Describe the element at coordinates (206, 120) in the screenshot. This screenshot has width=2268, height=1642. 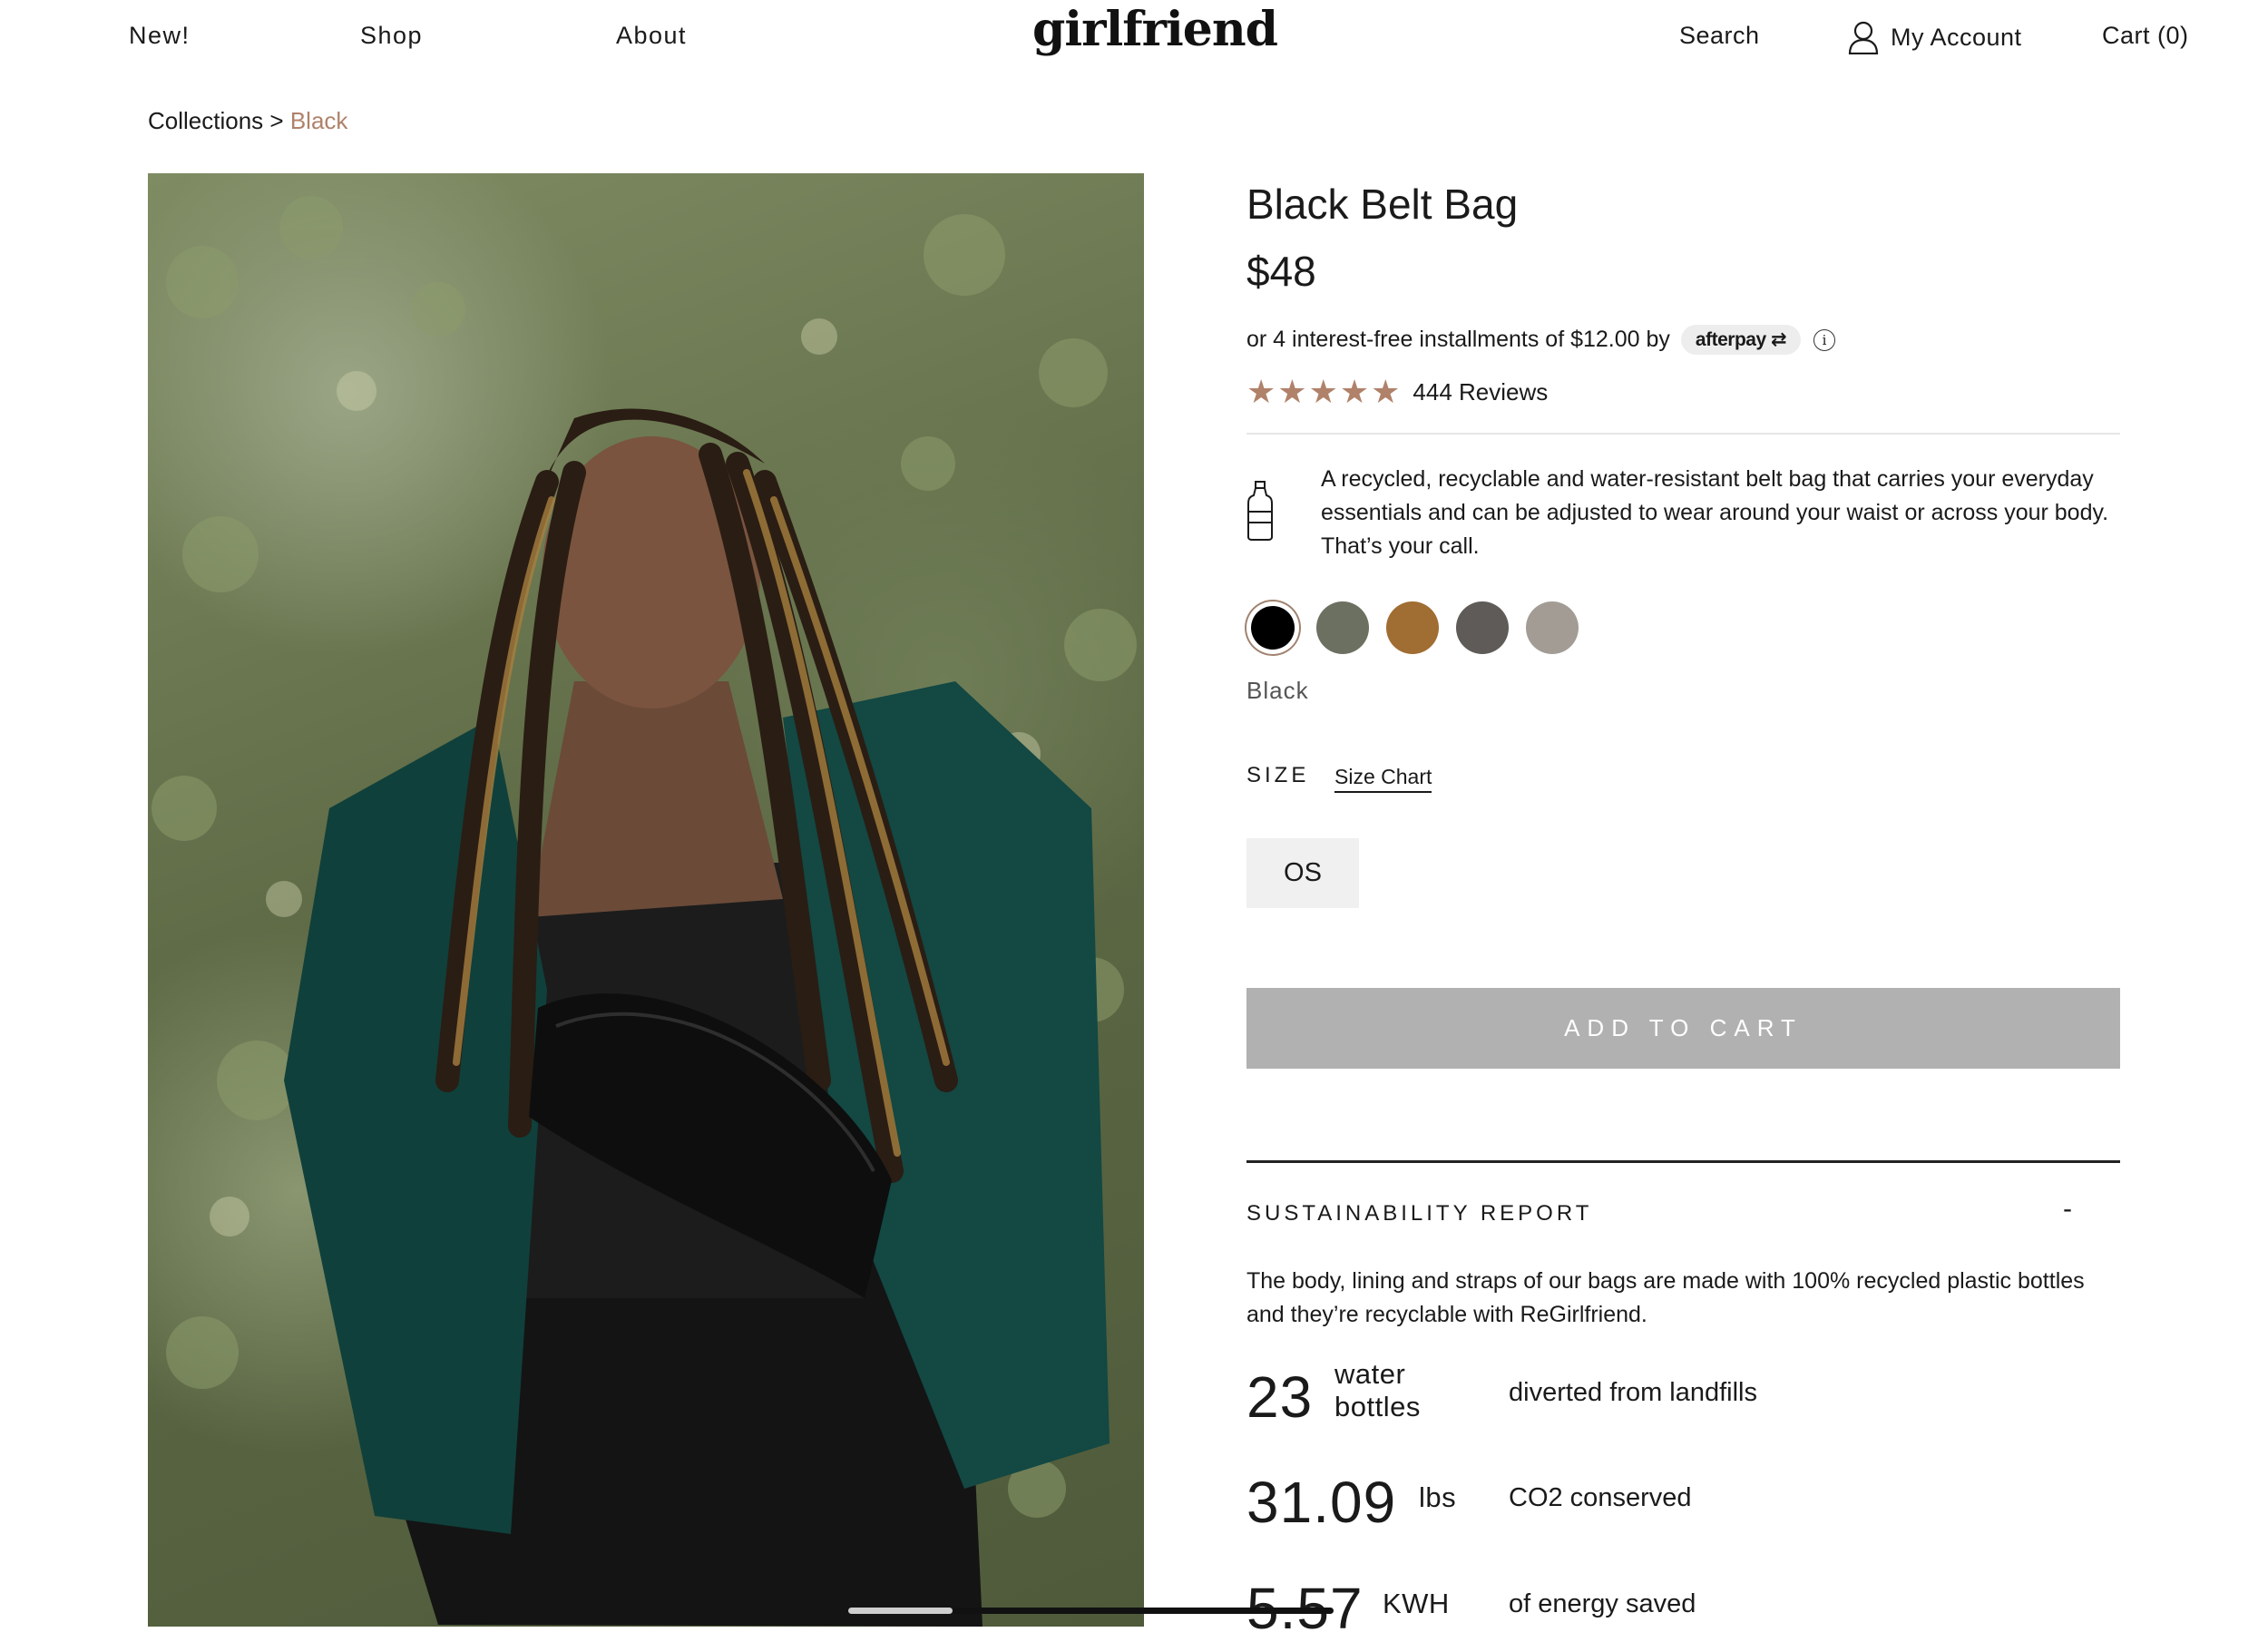
I see `breadcrumb-collections: Collections` at that location.